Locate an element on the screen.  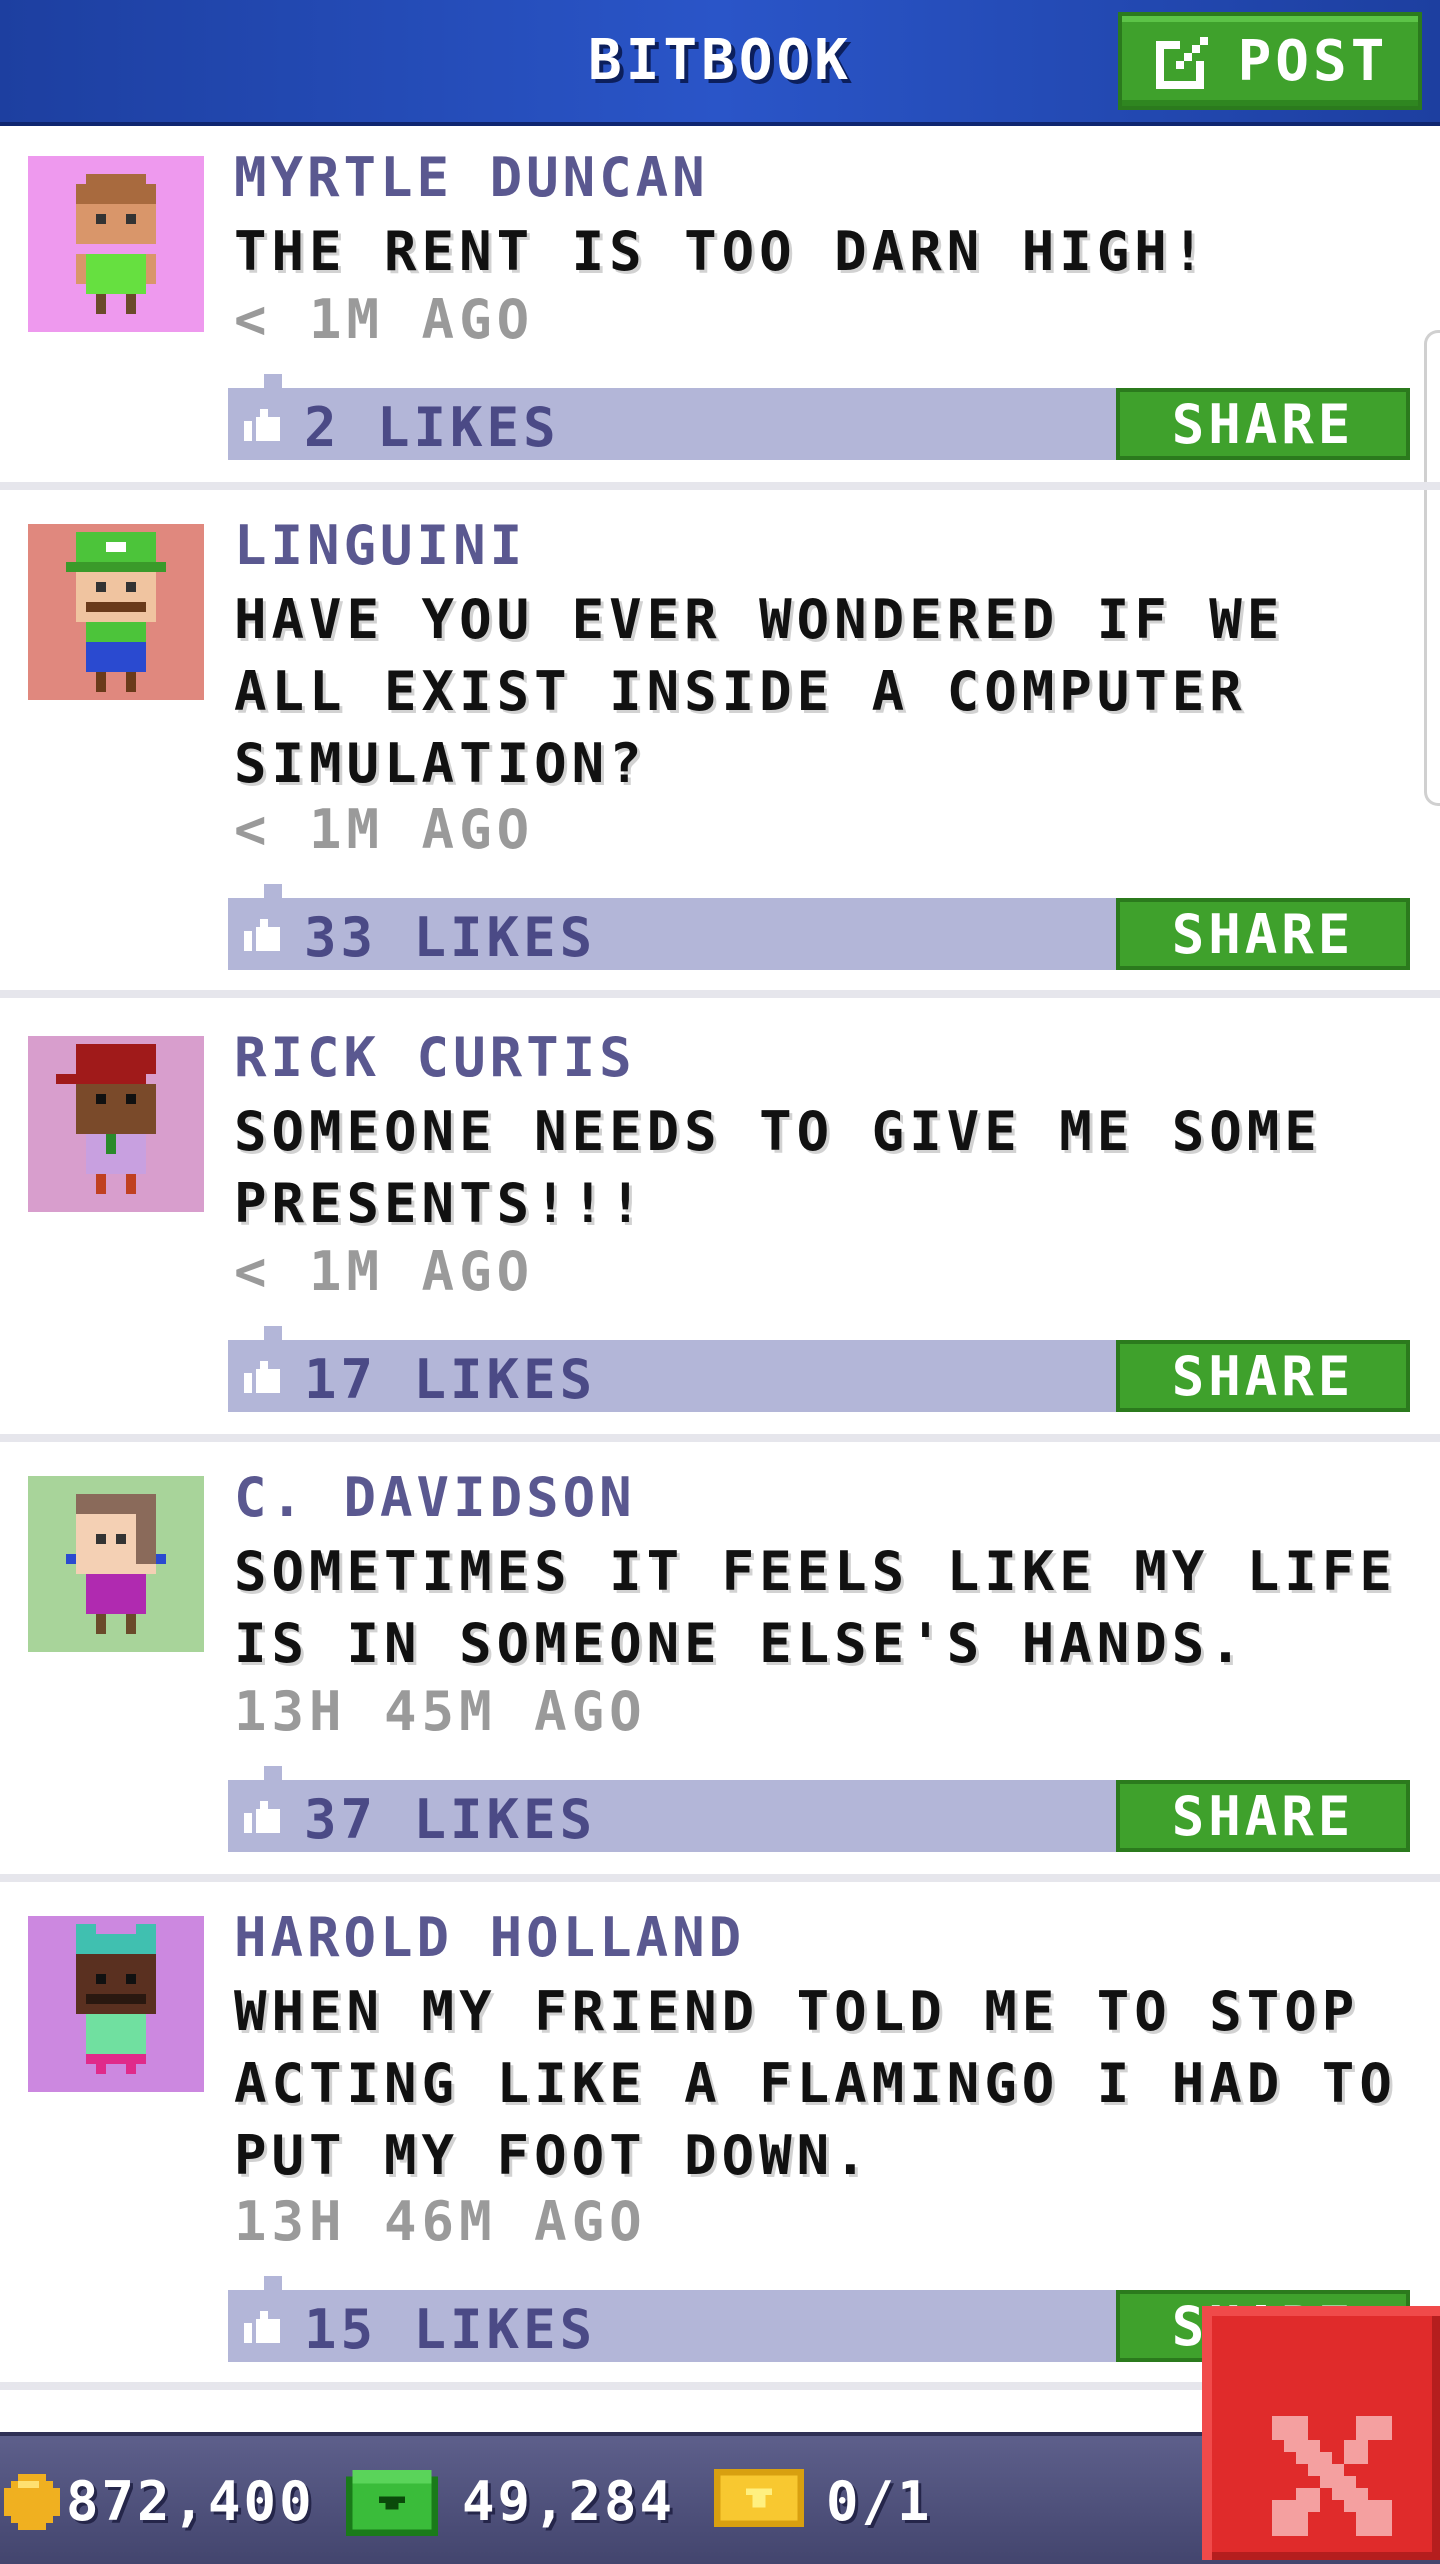
likes-count: 37 LIKES is located at coordinates (450, 1819).